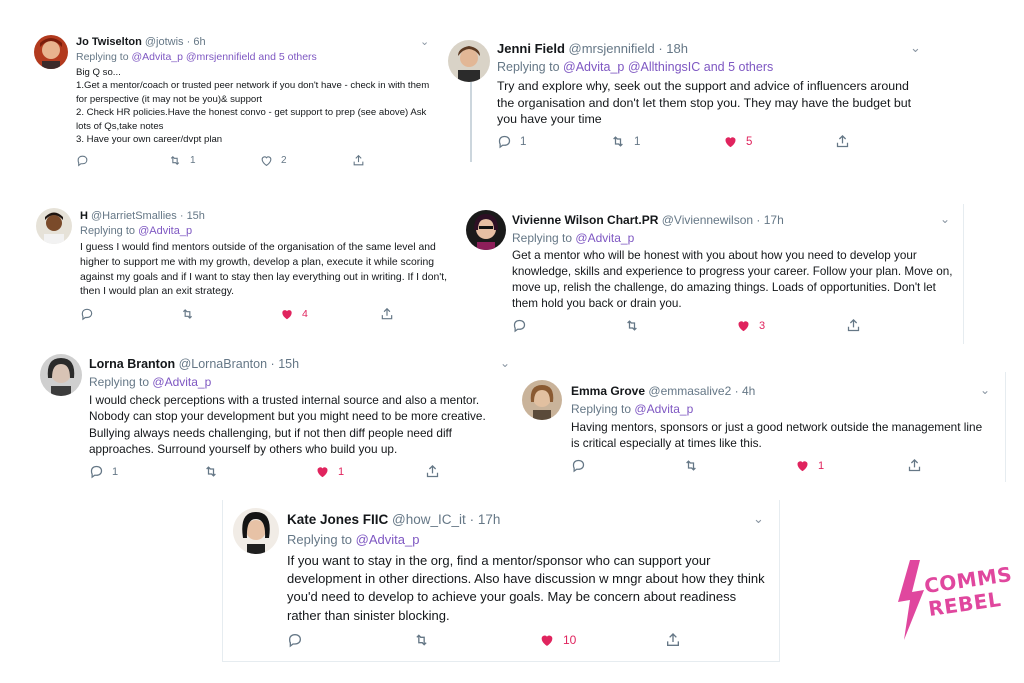 This screenshot has width=1024, height=683. Describe the element at coordinates (337, 519) in the screenshot. I see `author-name: Kate Jones FIIC` at that location.